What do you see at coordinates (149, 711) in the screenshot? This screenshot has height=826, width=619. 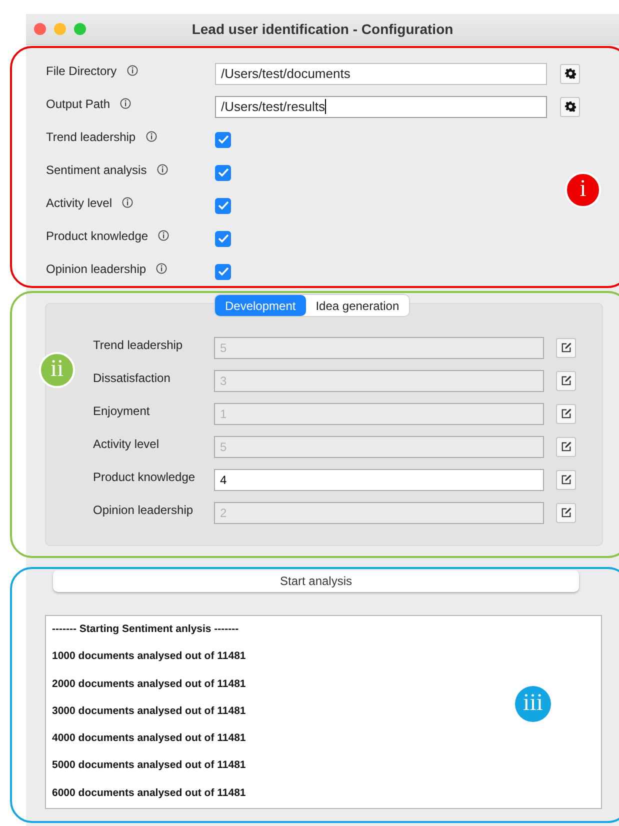 I see `log-line: 3000 documents analysed out of 11481` at bounding box center [149, 711].